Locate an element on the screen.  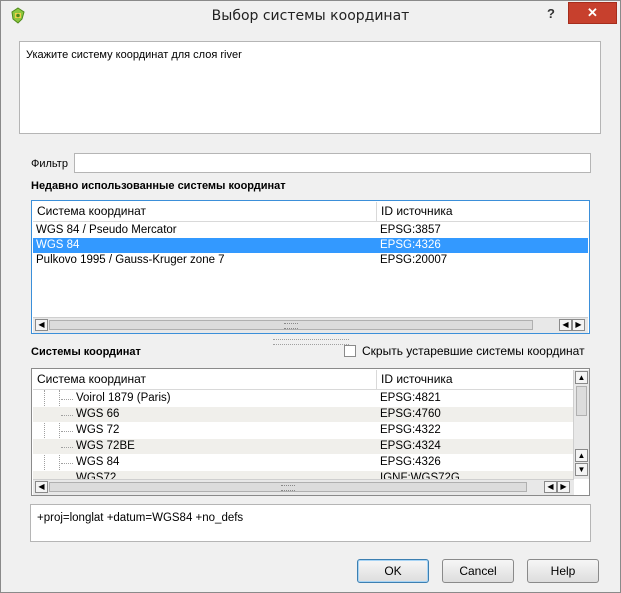
crs-name: WGS72 is located at coordinates (96, 475).